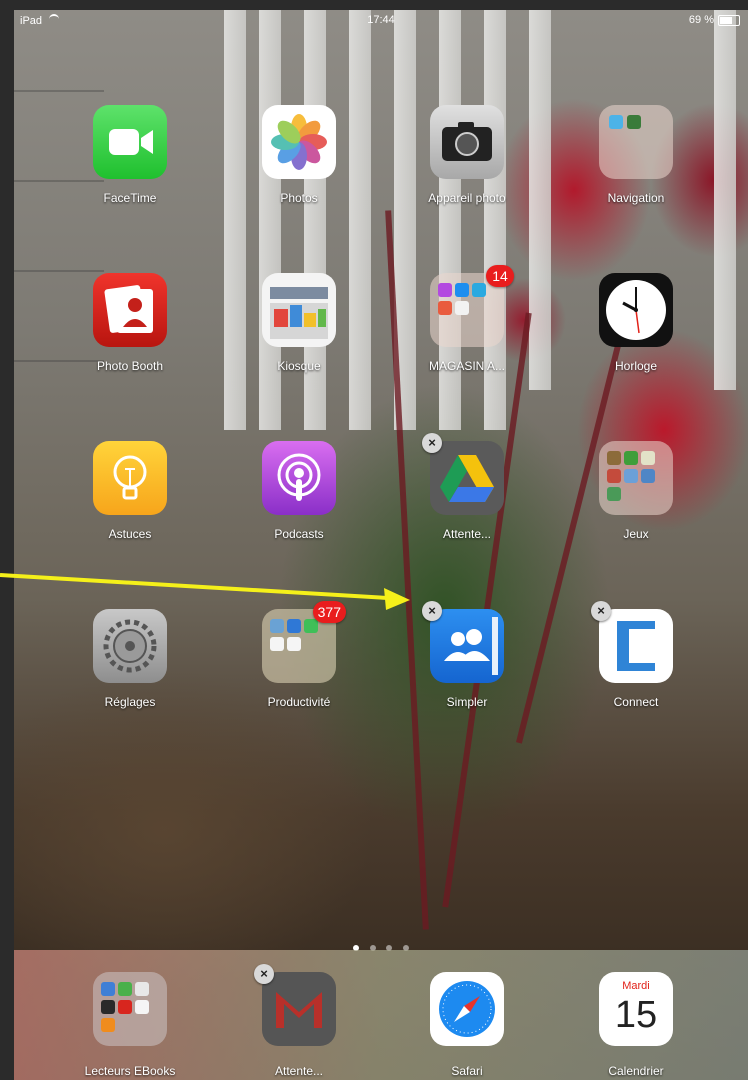 The image size is (748, 1080). Describe the element at coordinates (500, 276) in the screenshot. I see `notification-badge: 14` at that location.